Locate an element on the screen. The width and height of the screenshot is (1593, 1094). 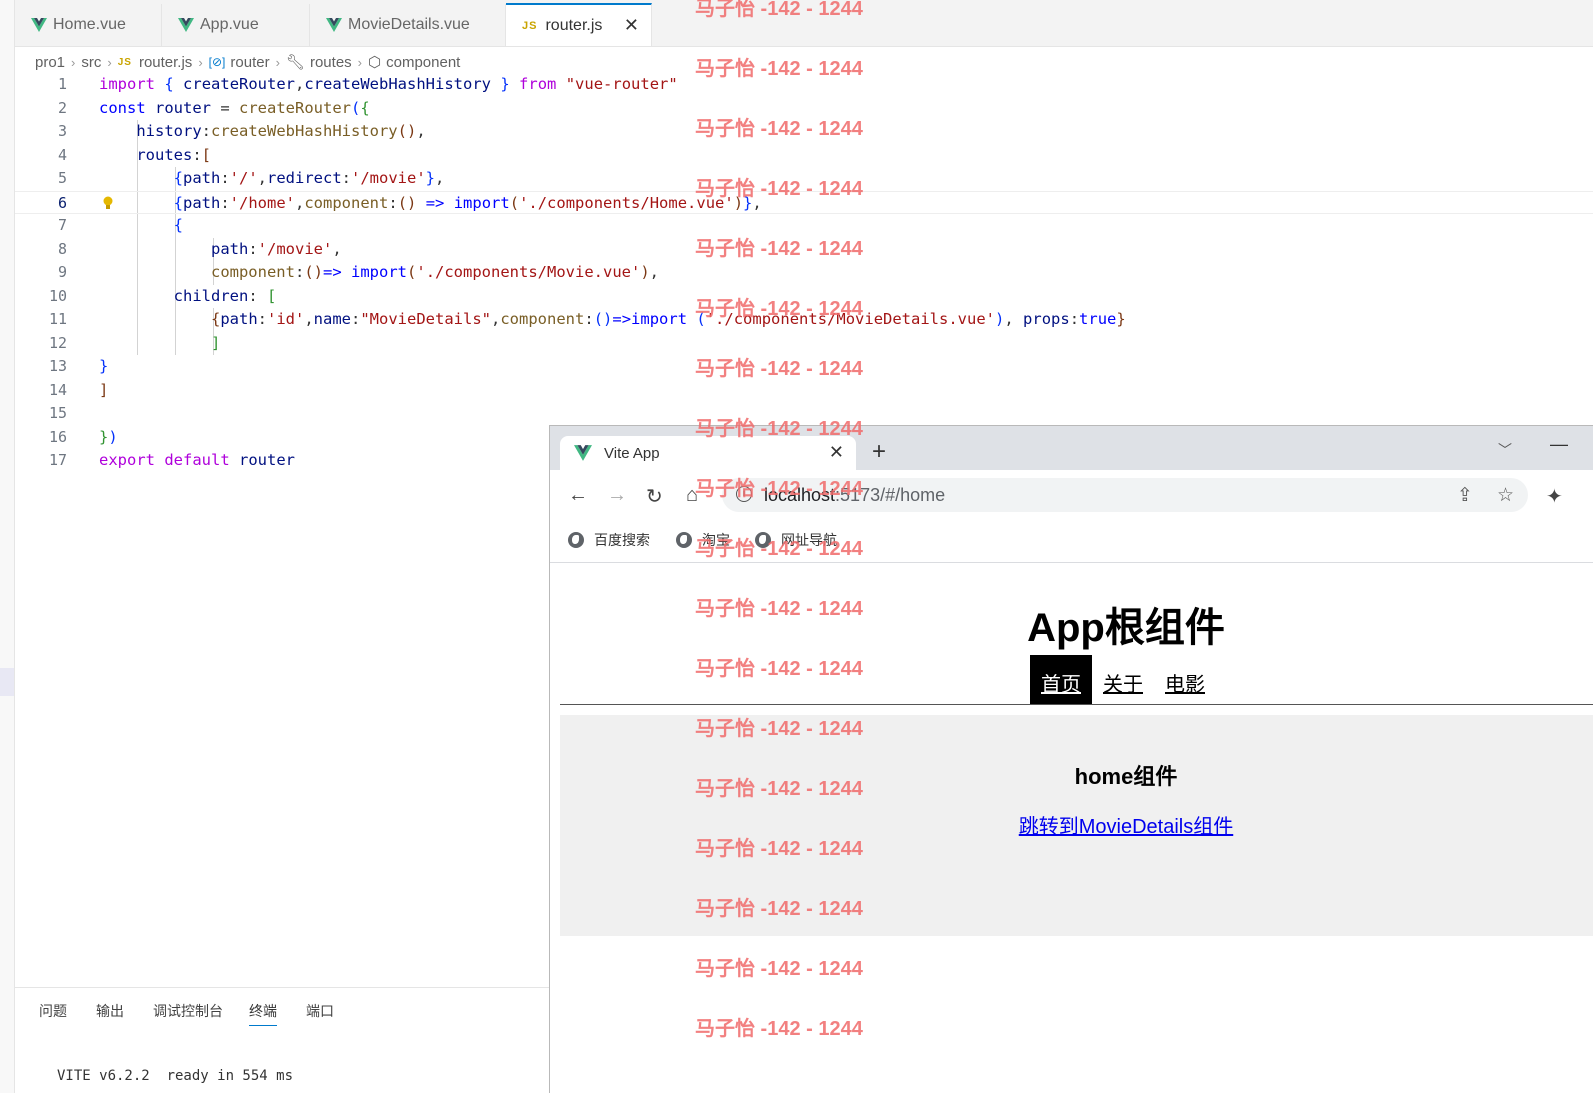
code-token: router is located at coordinates (267, 460).